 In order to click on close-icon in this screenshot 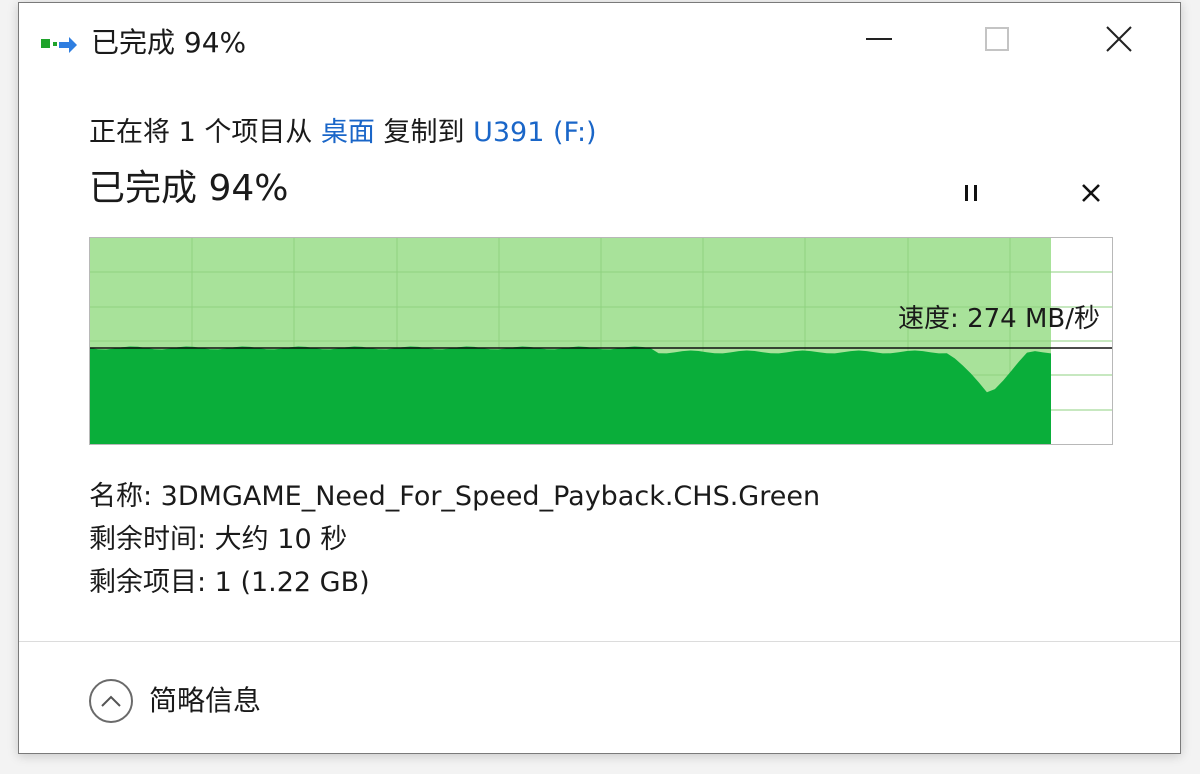, I will do `click(1119, 41)`.